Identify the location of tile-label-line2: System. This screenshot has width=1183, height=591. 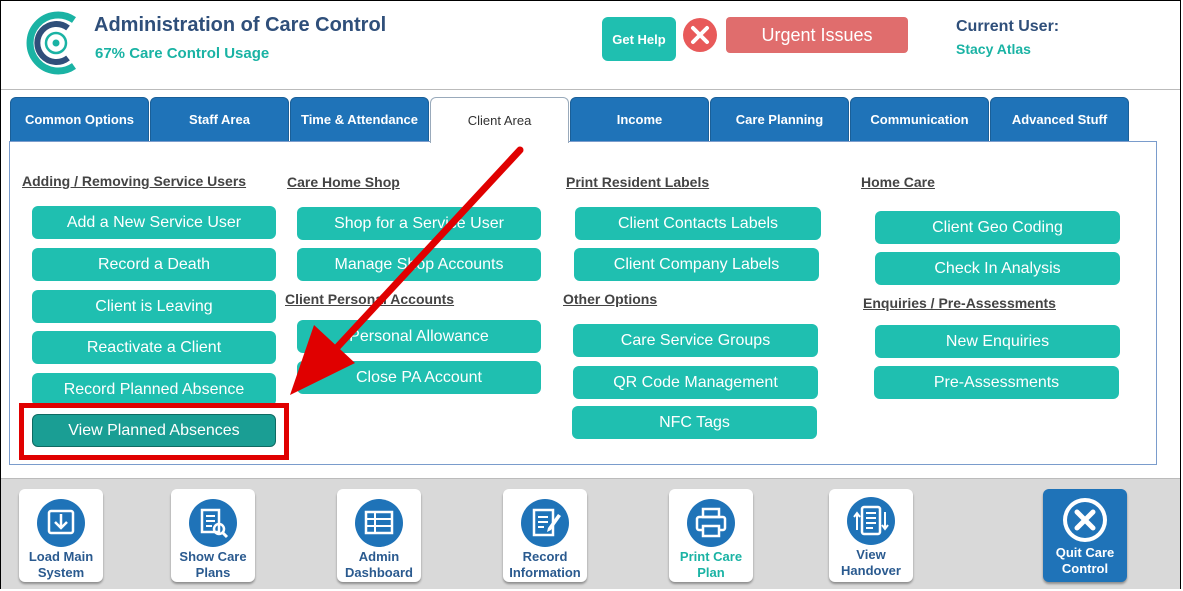
(61, 572).